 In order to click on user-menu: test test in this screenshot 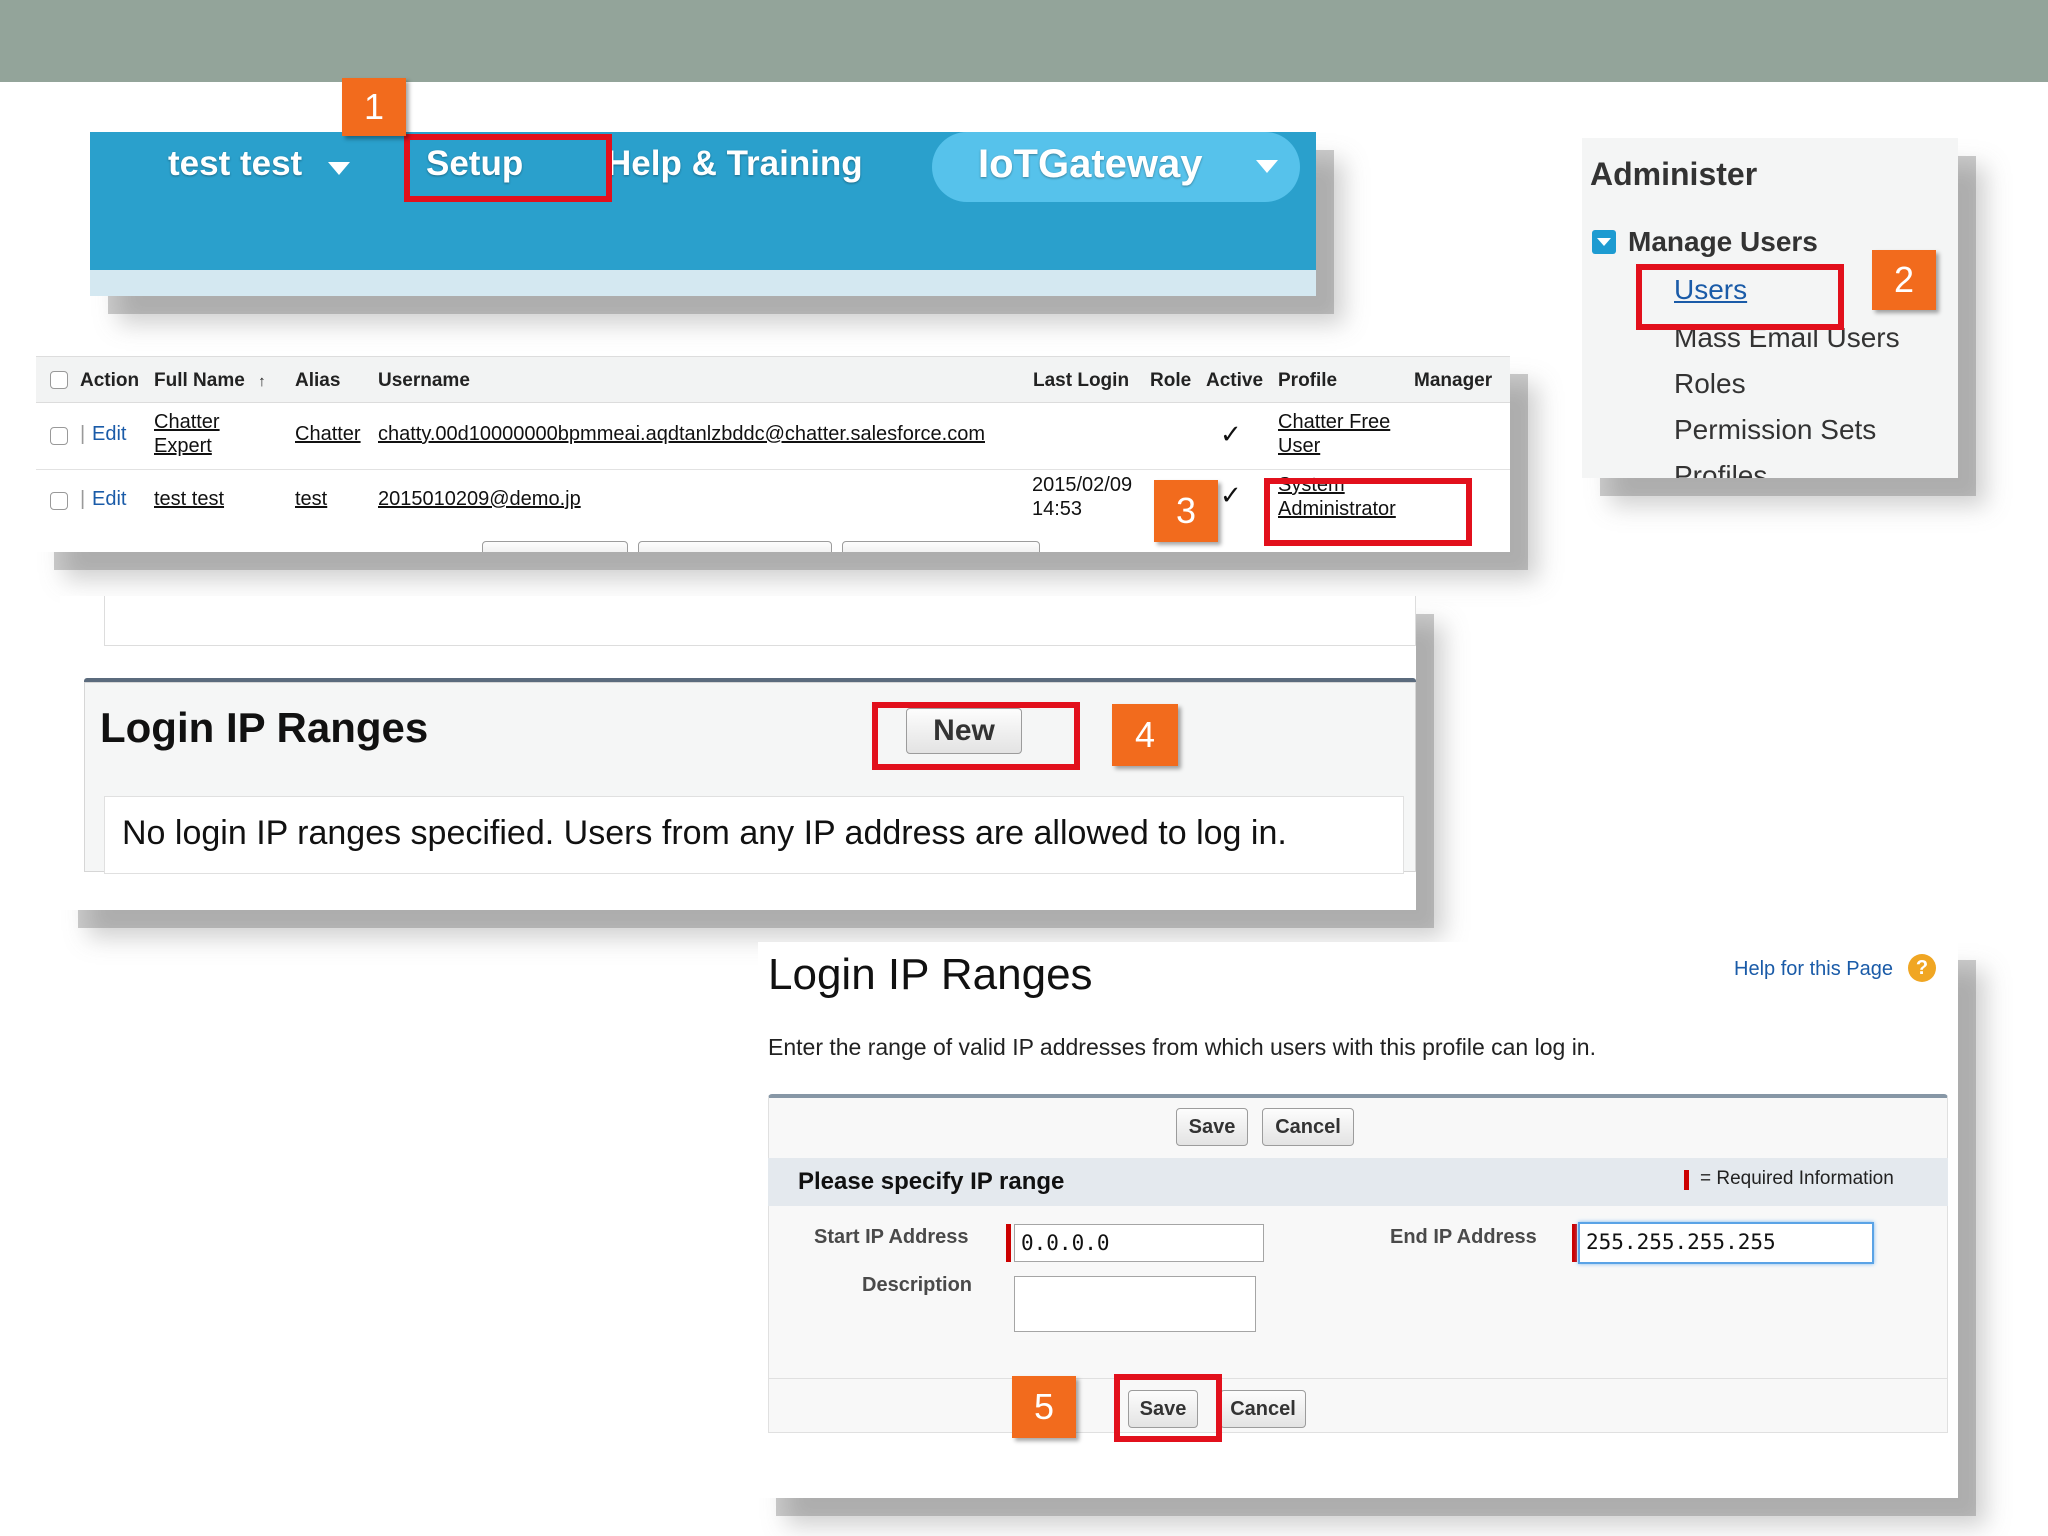, I will do `click(235, 164)`.